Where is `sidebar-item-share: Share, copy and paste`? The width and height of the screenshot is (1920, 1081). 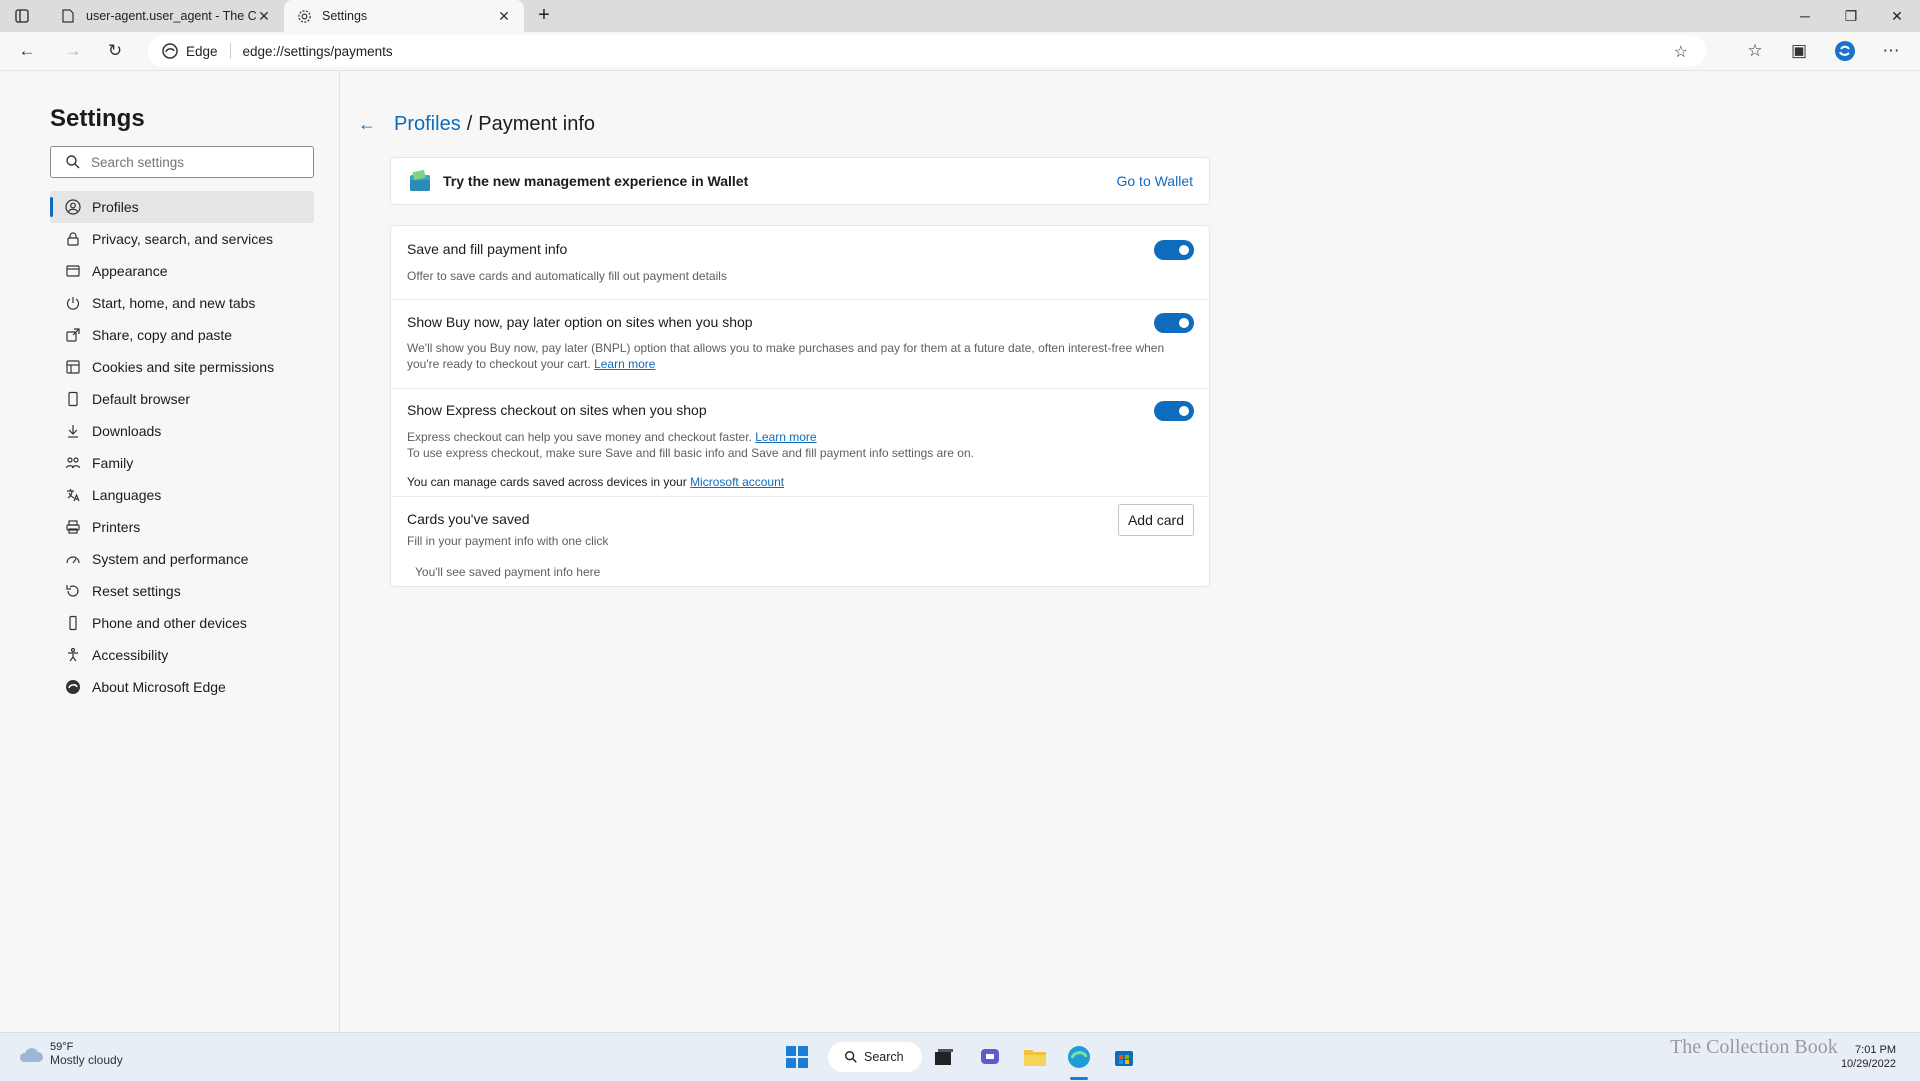 sidebar-item-share: Share, copy and paste is located at coordinates (182, 335).